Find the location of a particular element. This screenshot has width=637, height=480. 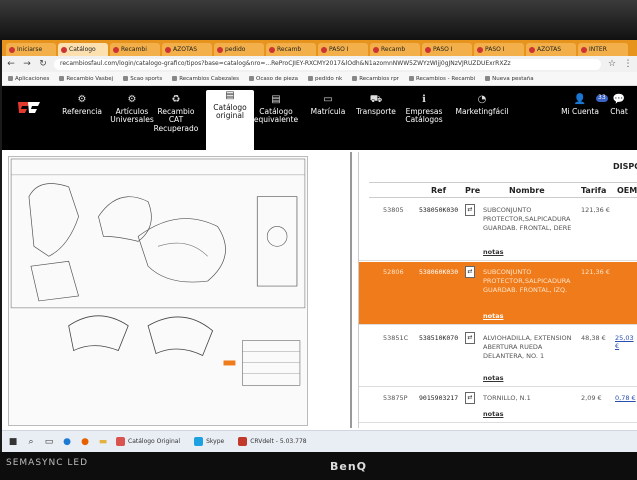

col-oem: OEM is located at coordinates (627, 190).